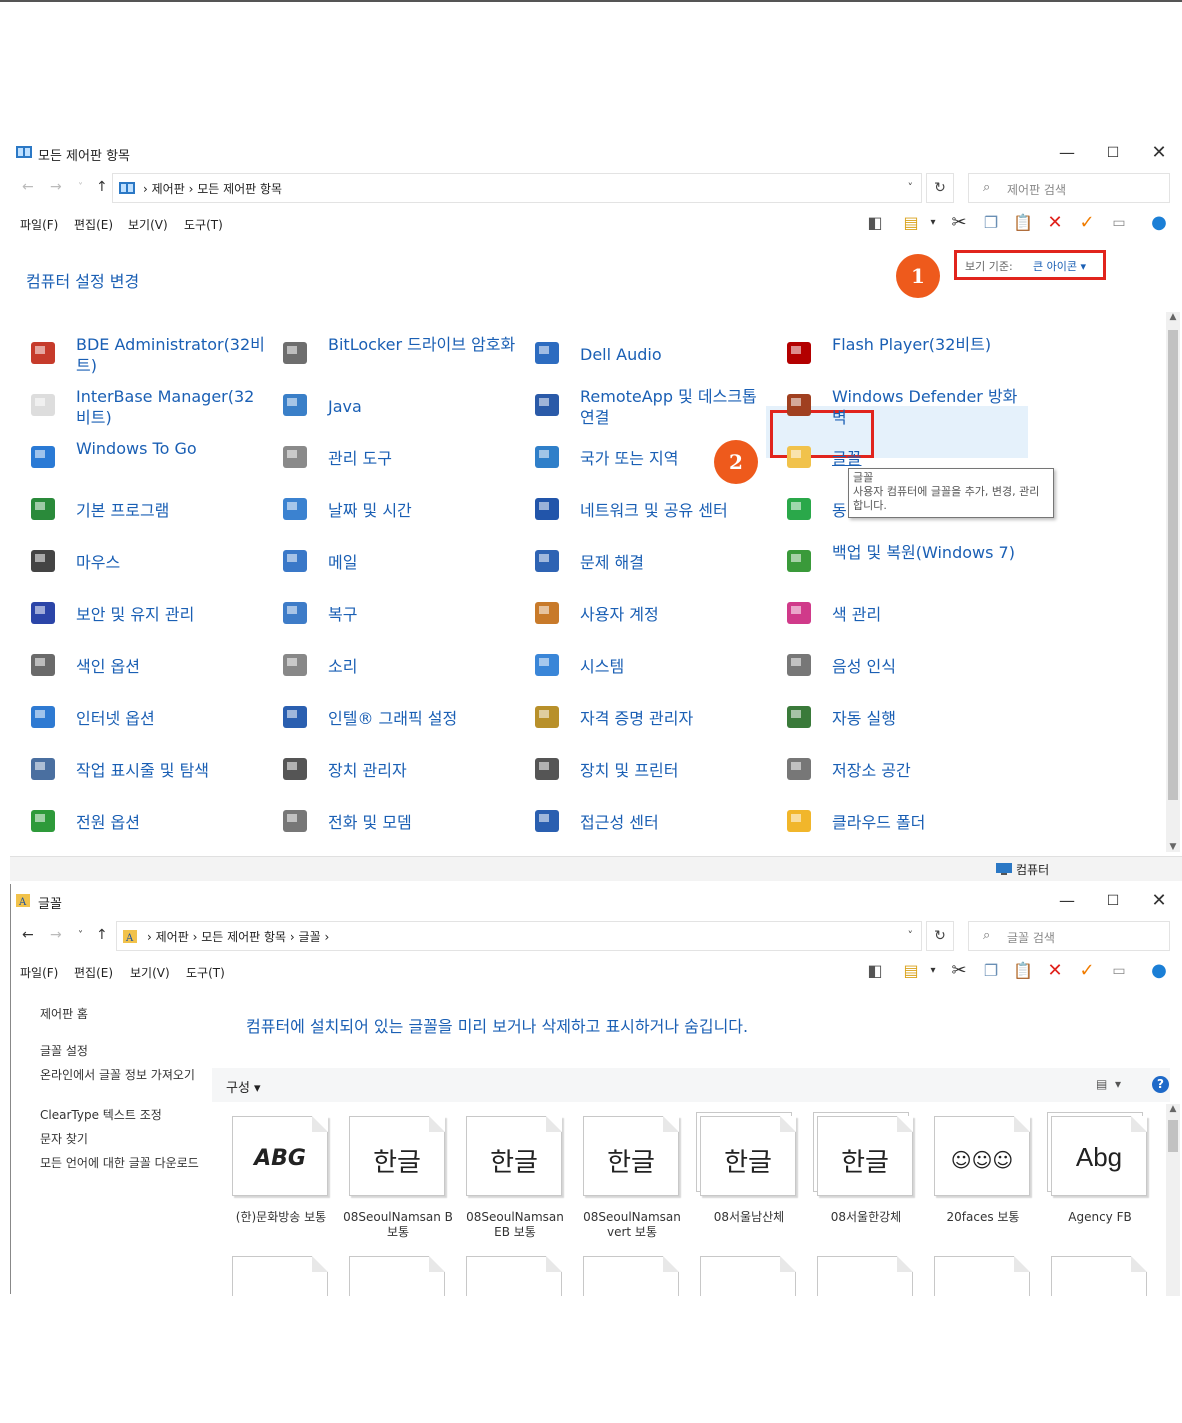  What do you see at coordinates (1030, 265) in the screenshot?
I see `view-by-selector: 보기 기준: 큰 아이콘 ▾` at bounding box center [1030, 265].